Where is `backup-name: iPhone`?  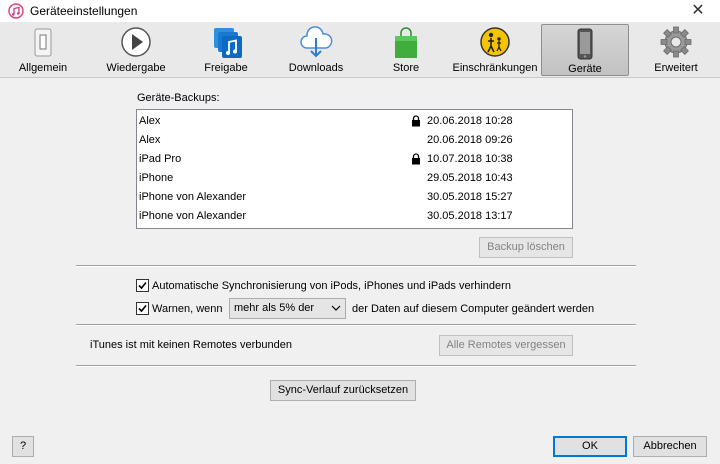
backup-name: iPhone is located at coordinates (156, 178).